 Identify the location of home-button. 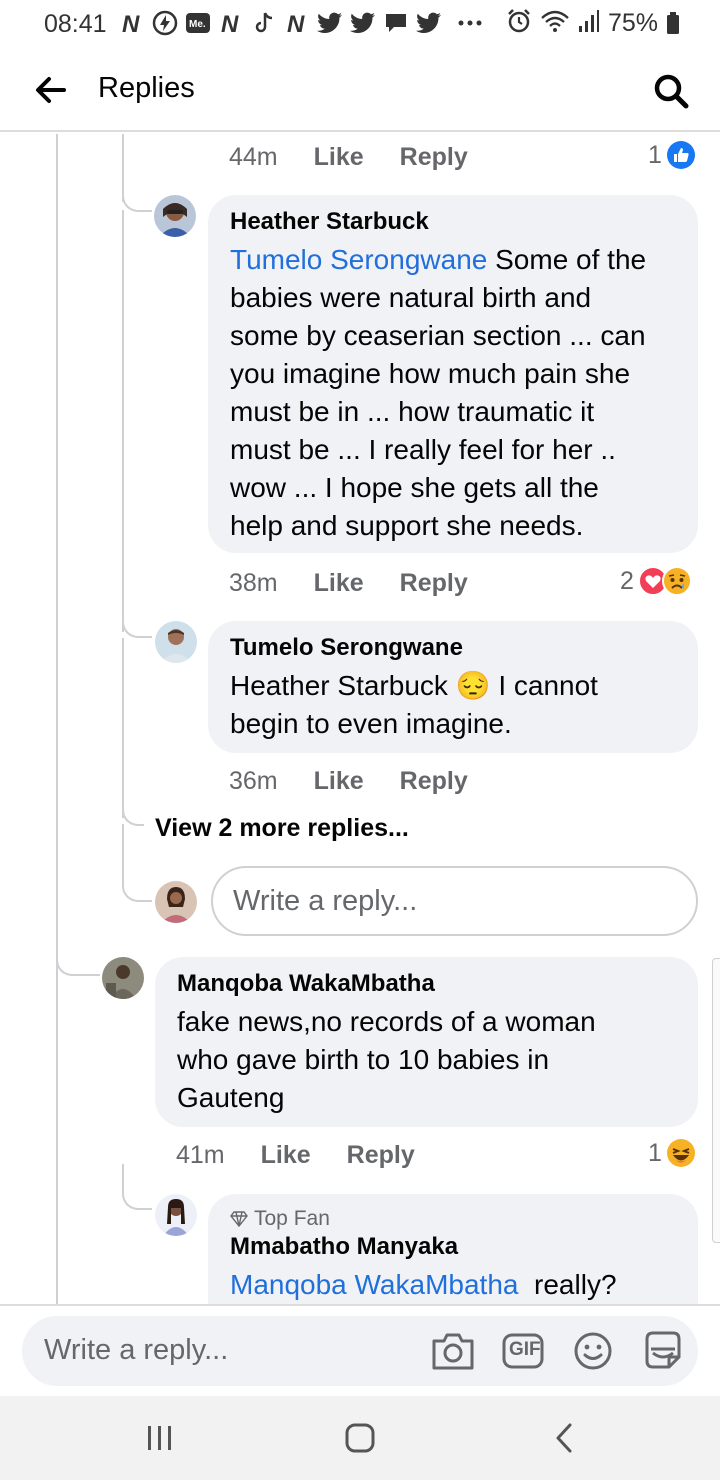
(360, 1438).